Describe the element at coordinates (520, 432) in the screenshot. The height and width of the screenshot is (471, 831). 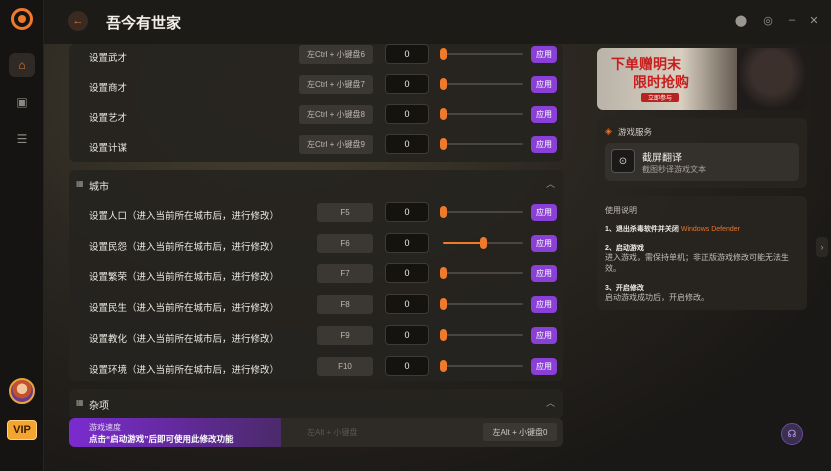
I see `speed-hotkey: 左Alt + 小键盘0` at that location.